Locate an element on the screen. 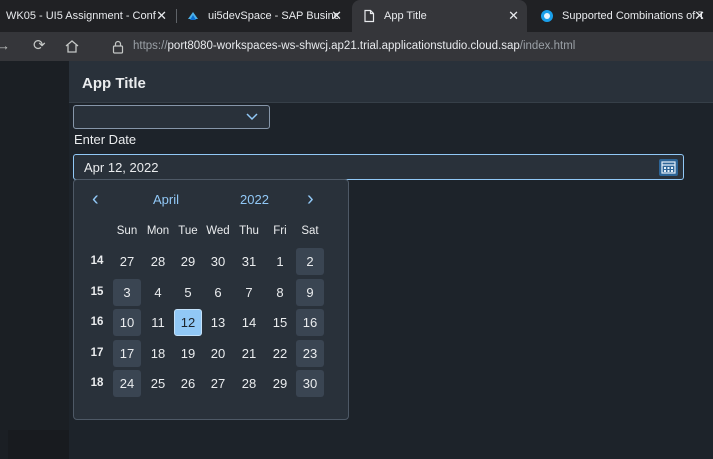 Image resolution: width=713 pixels, height=459 pixels. date-input: Apr 12, 2022 is located at coordinates (366, 167).